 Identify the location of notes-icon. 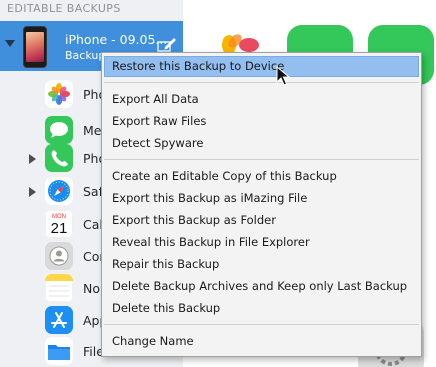
(59, 288).